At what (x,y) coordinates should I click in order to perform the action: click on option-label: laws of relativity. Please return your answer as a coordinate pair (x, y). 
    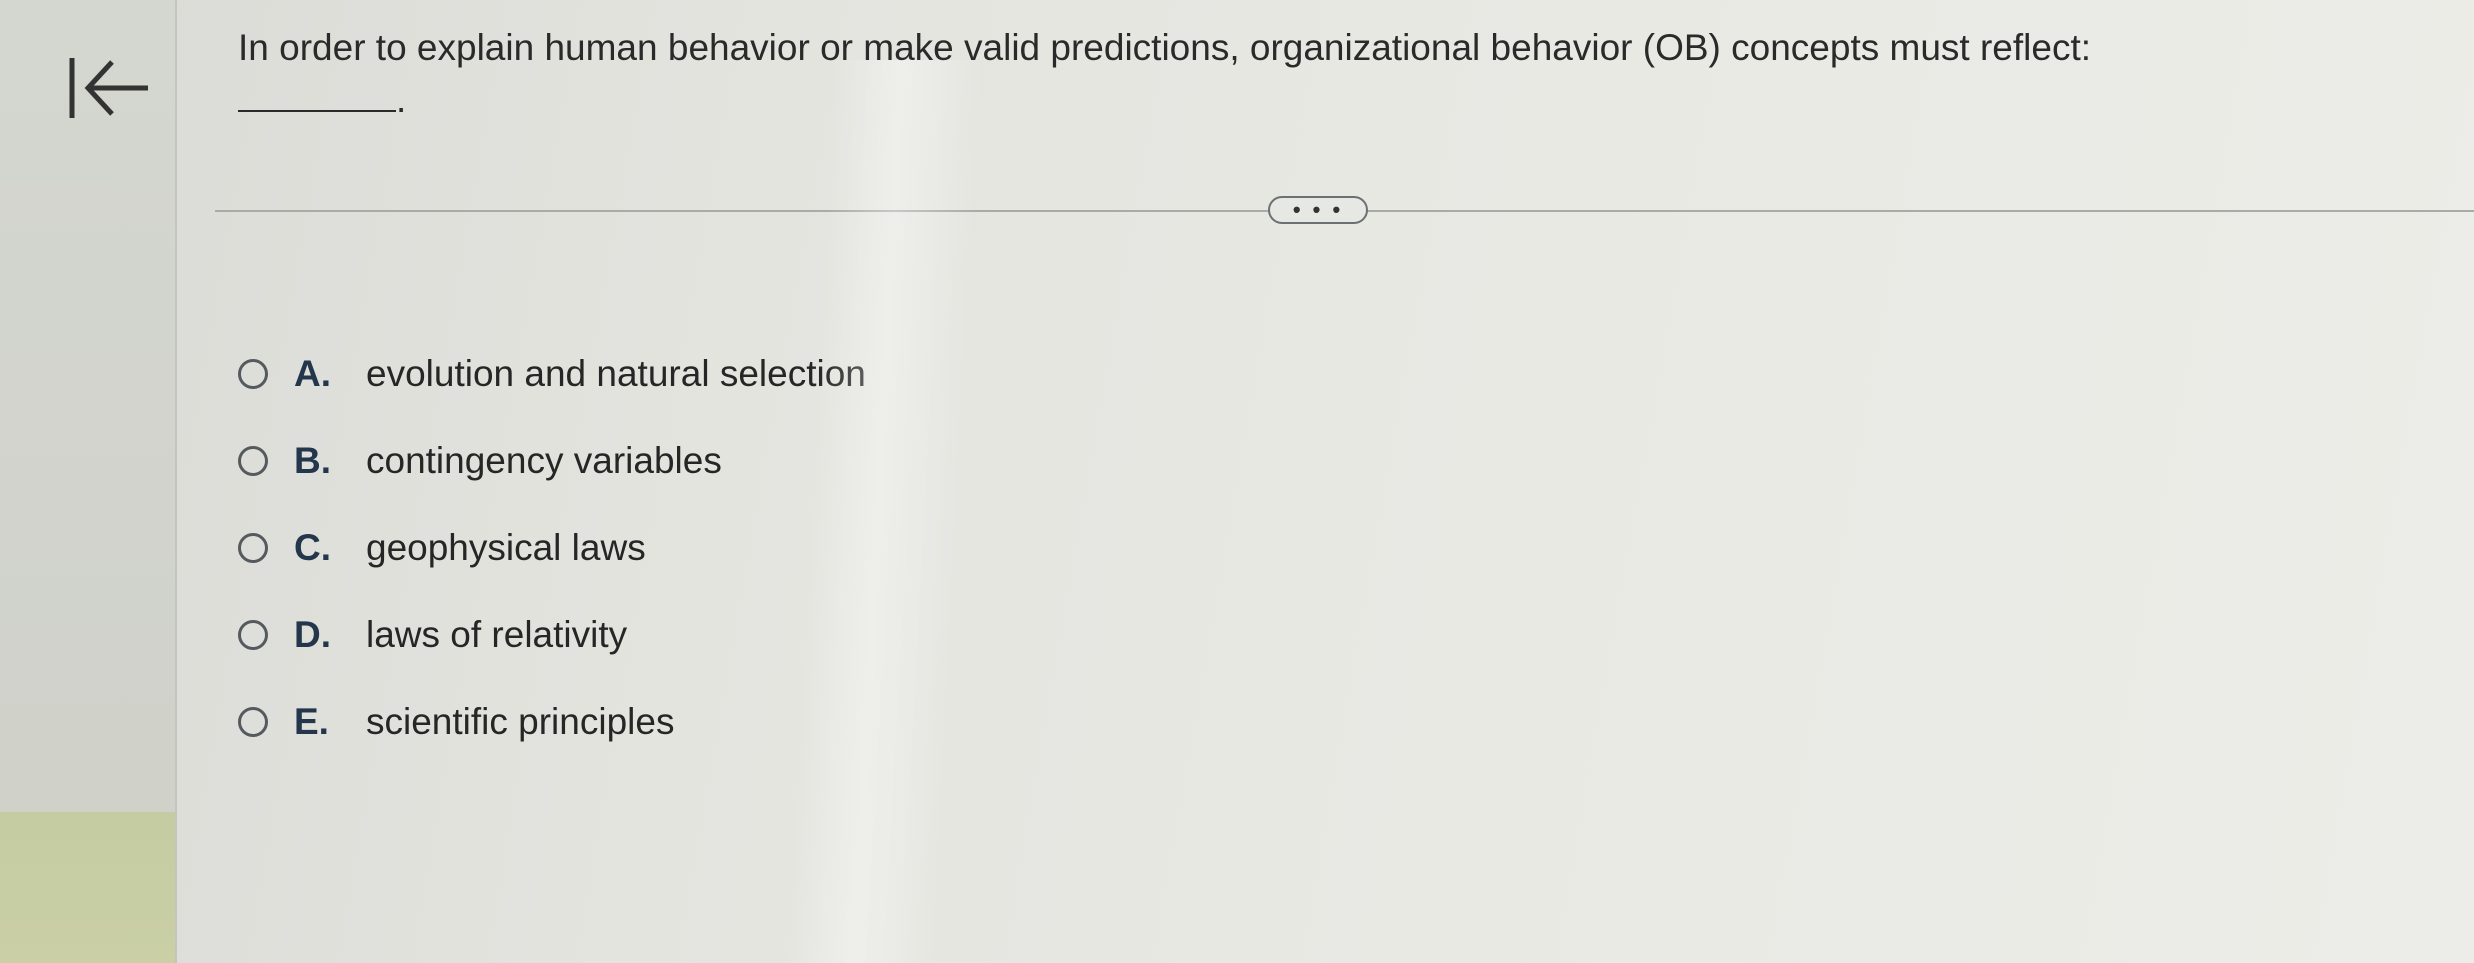
    Looking at the image, I should click on (497, 634).